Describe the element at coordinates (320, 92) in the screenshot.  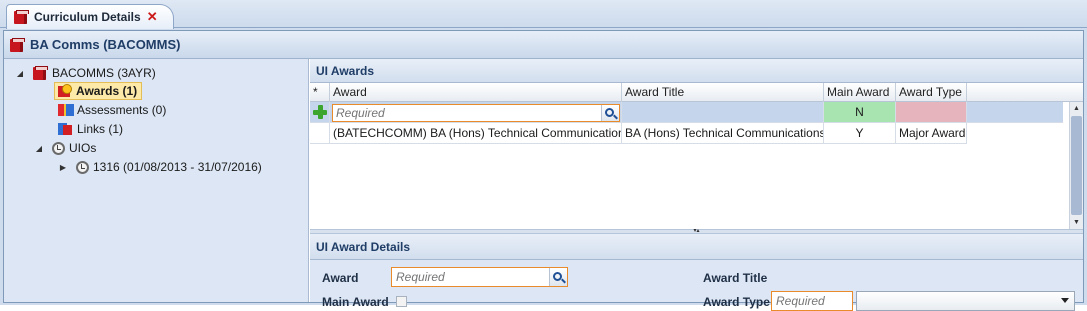
I see `column-header-indicator: *` at that location.